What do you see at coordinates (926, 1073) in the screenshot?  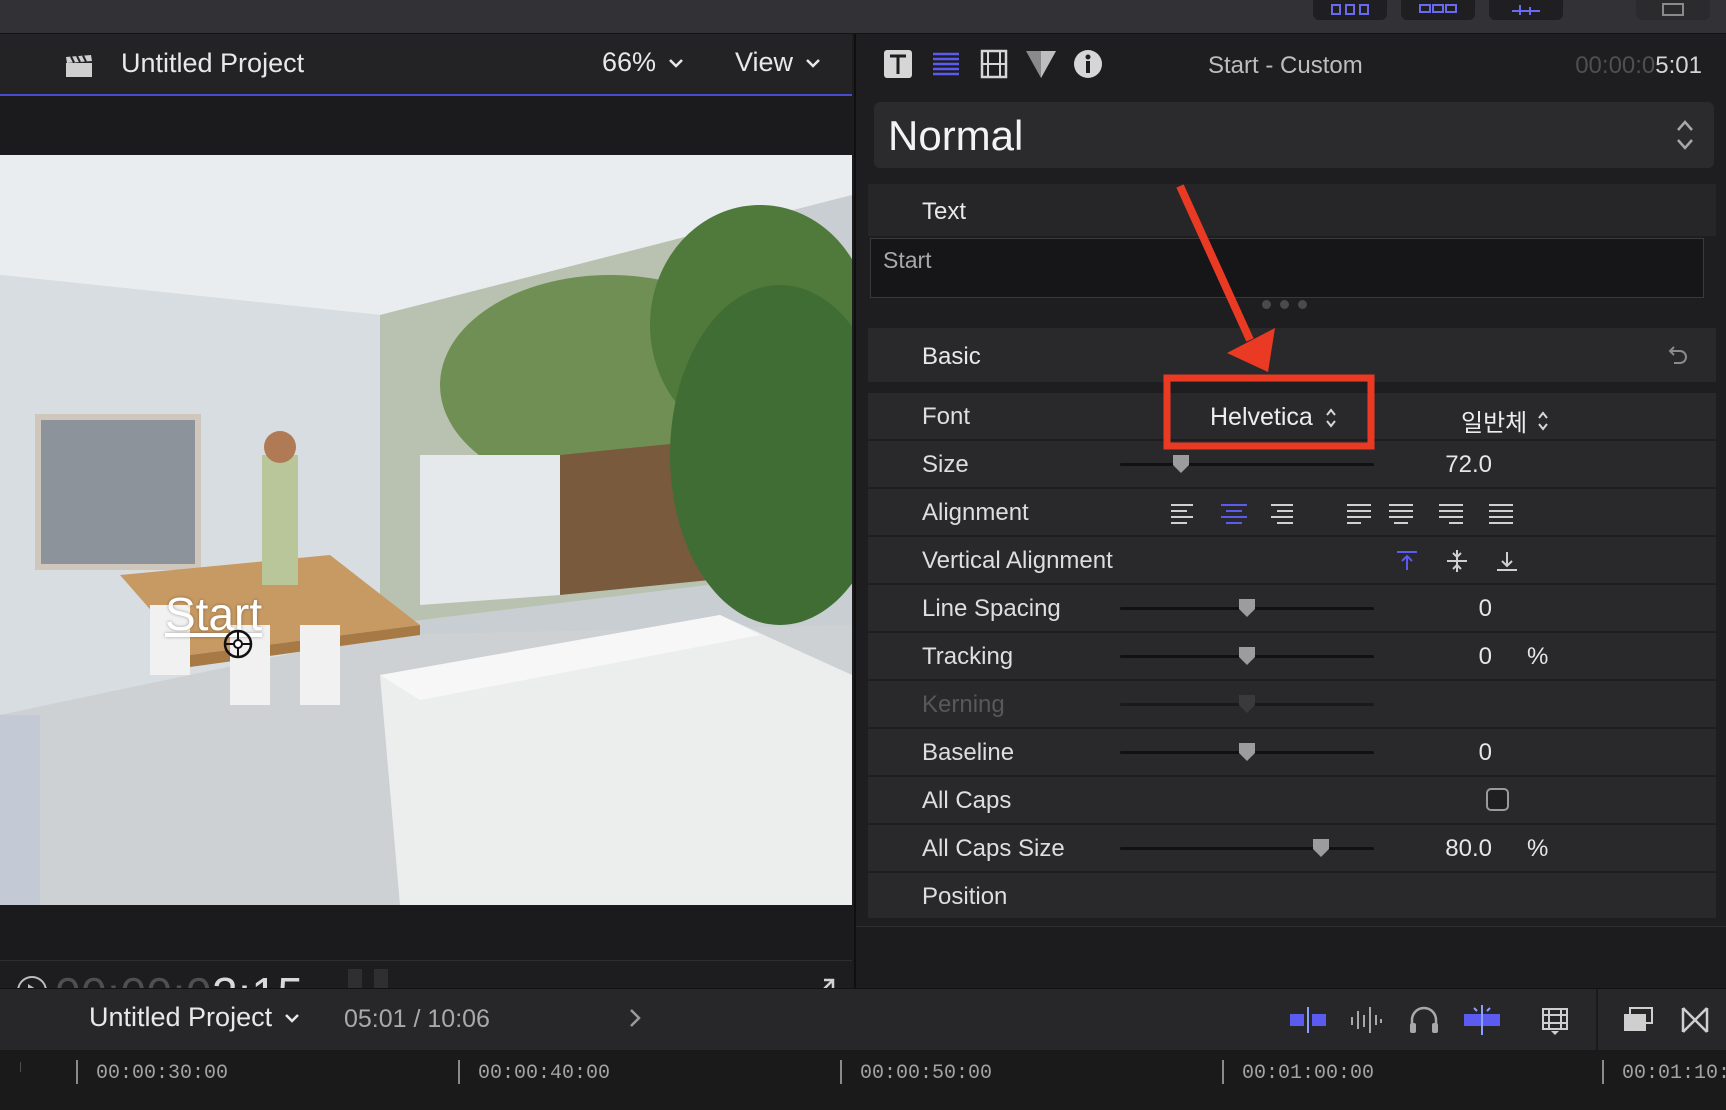 I see `ruler-label: 00:00:50:00` at bounding box center [926, 1073].